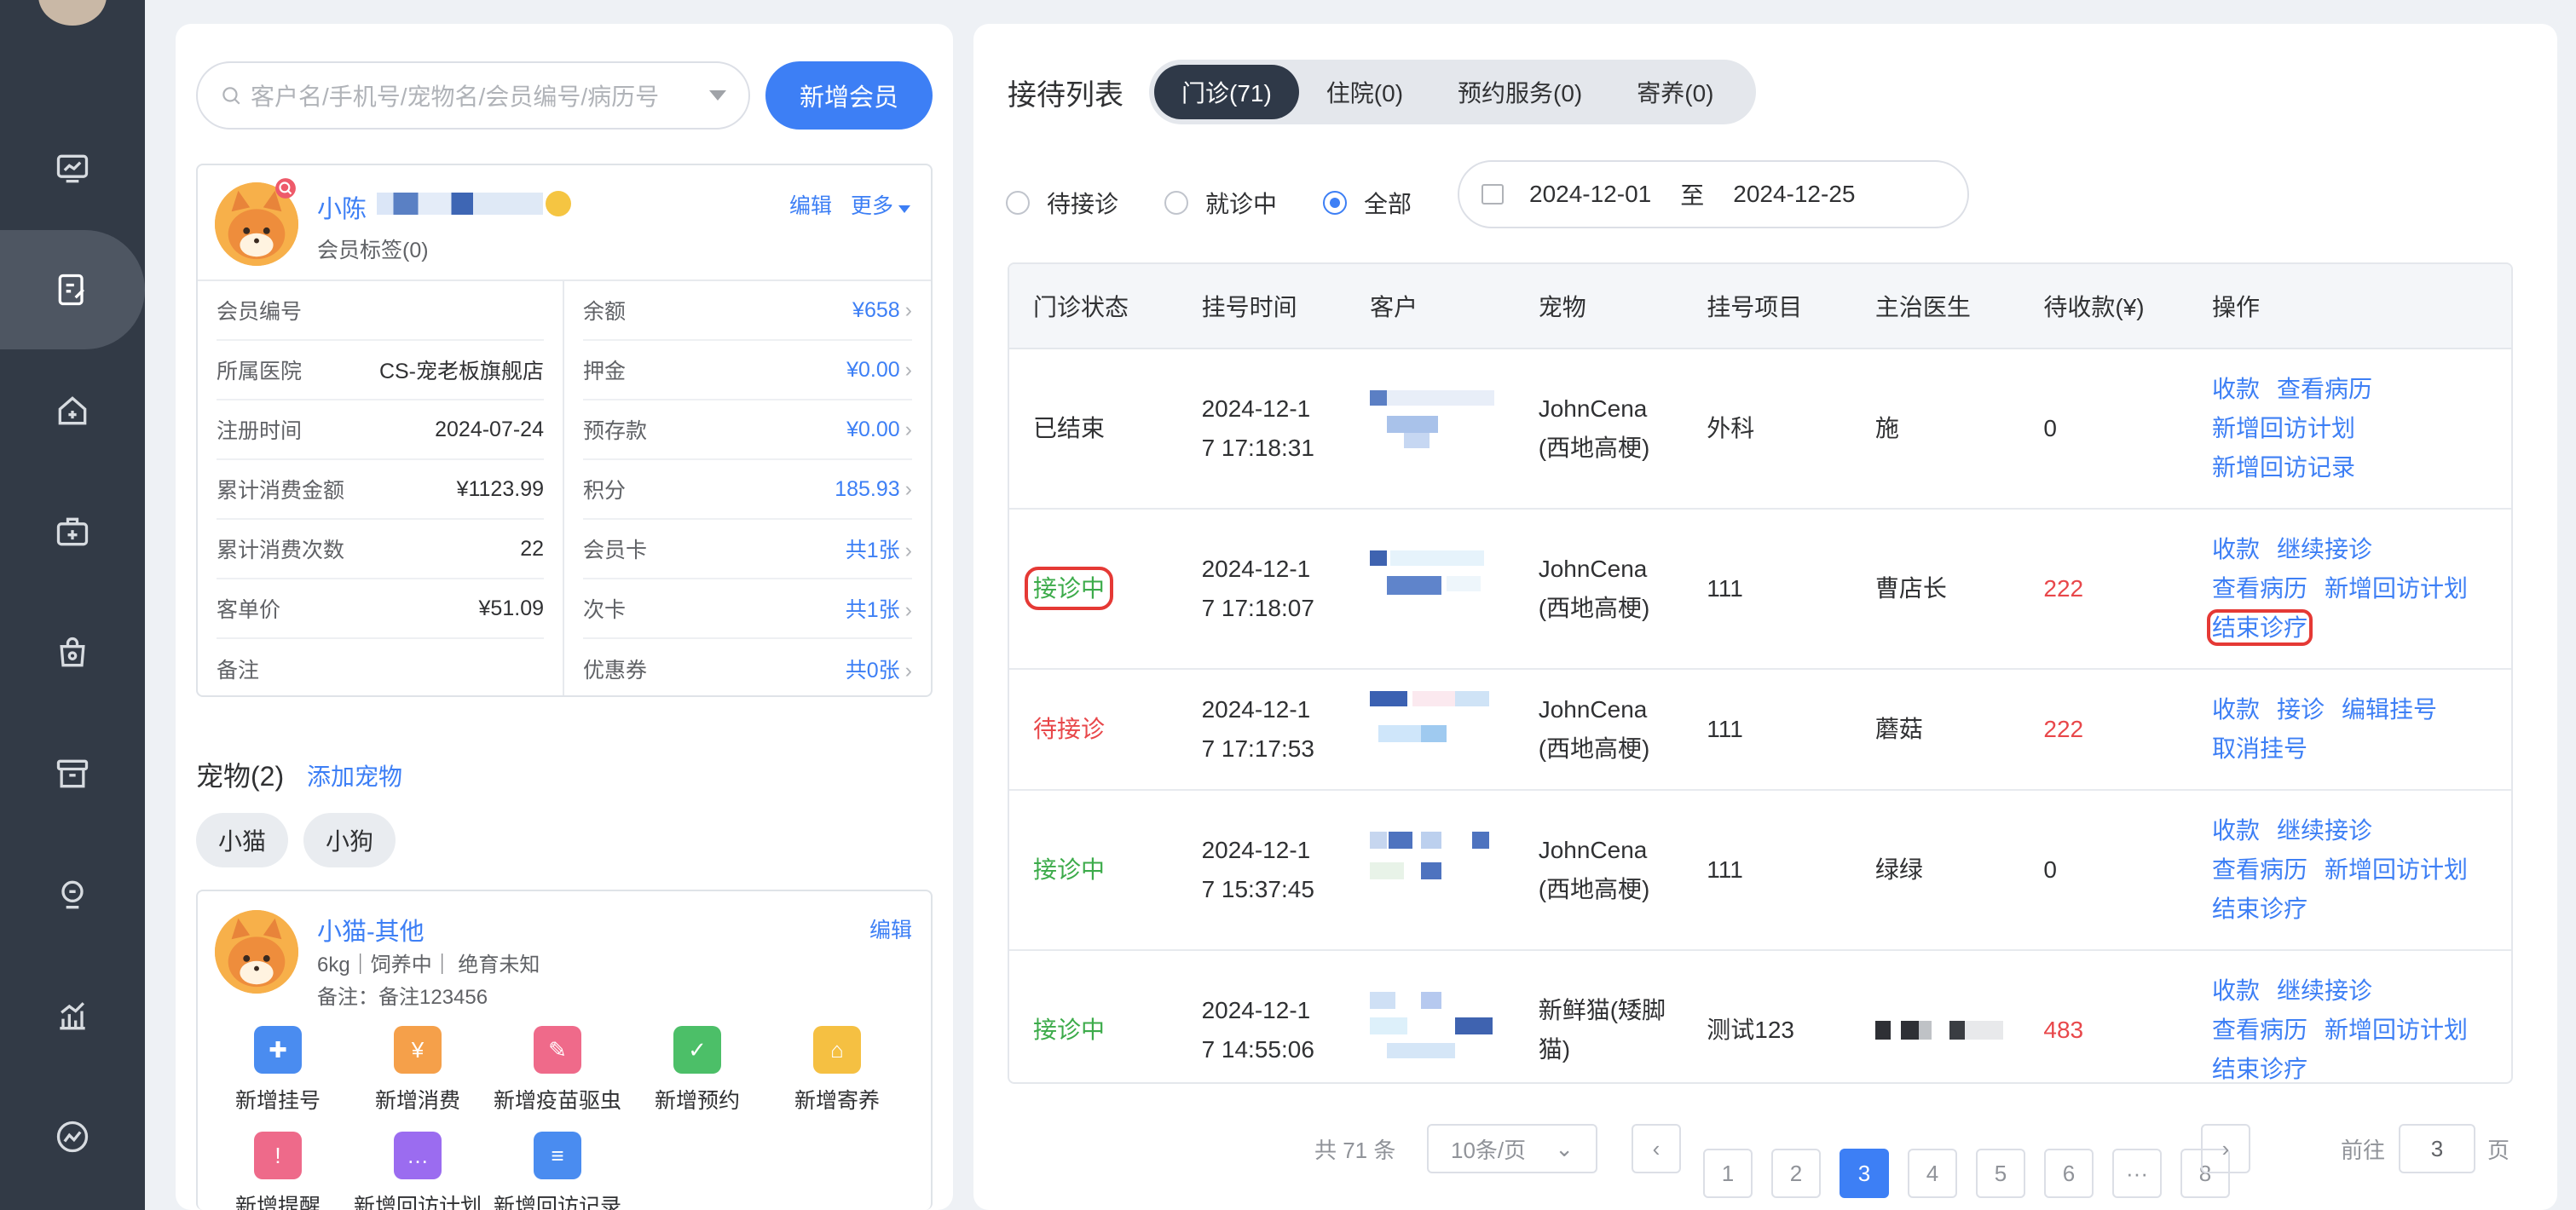 This screenshot has width=2576, height=1210. I want to click on quick-action-button: ≡ 新增回访记录, so click(557, 1171).